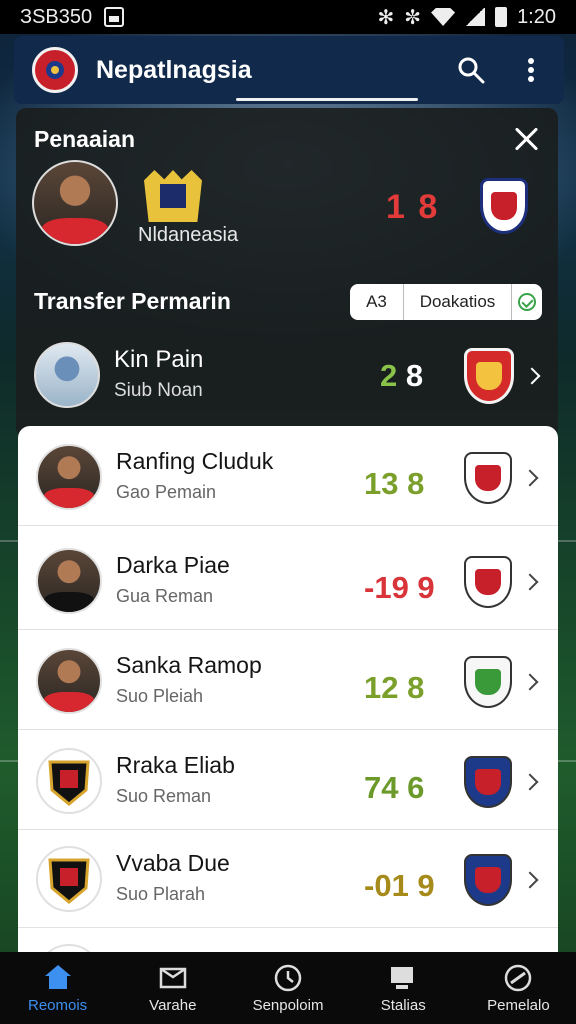 The height and width of the screenshot is (1024, 576). What do you see at coordinates (443, 17) in the screenshot?
I see `wifi-icon` at bounding box center [443, 17].